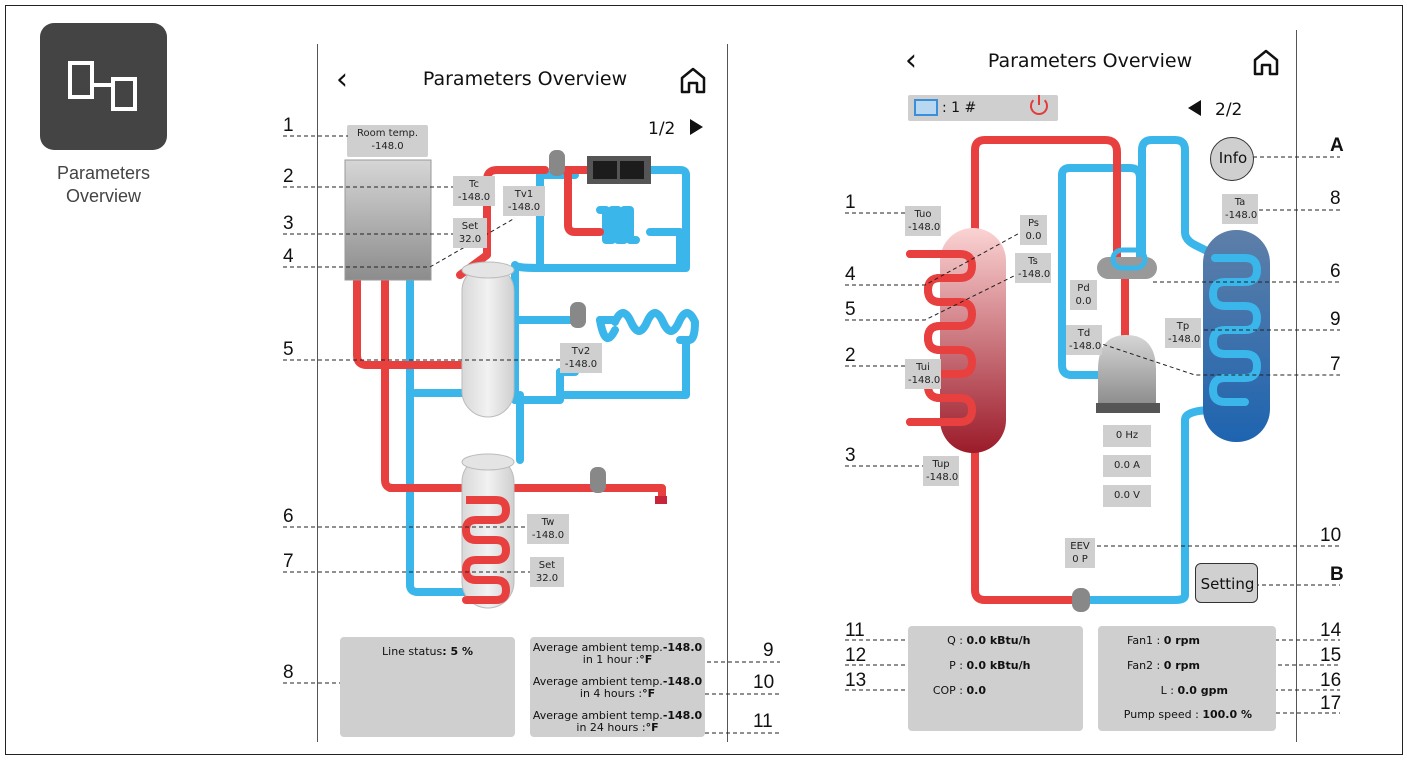  I want to click on unit-selector: : 1 #, so click(983, 108).